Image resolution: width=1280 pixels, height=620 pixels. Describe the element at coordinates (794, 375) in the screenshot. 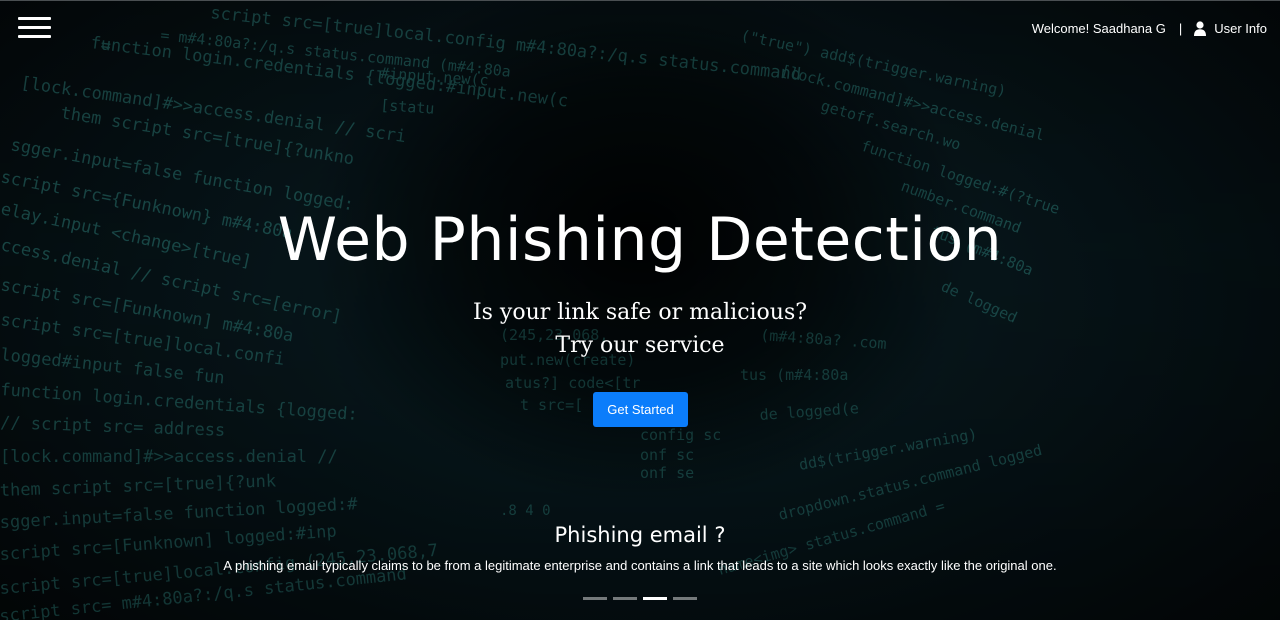

I see `svg-text: tus (m#4:80a` at that location.